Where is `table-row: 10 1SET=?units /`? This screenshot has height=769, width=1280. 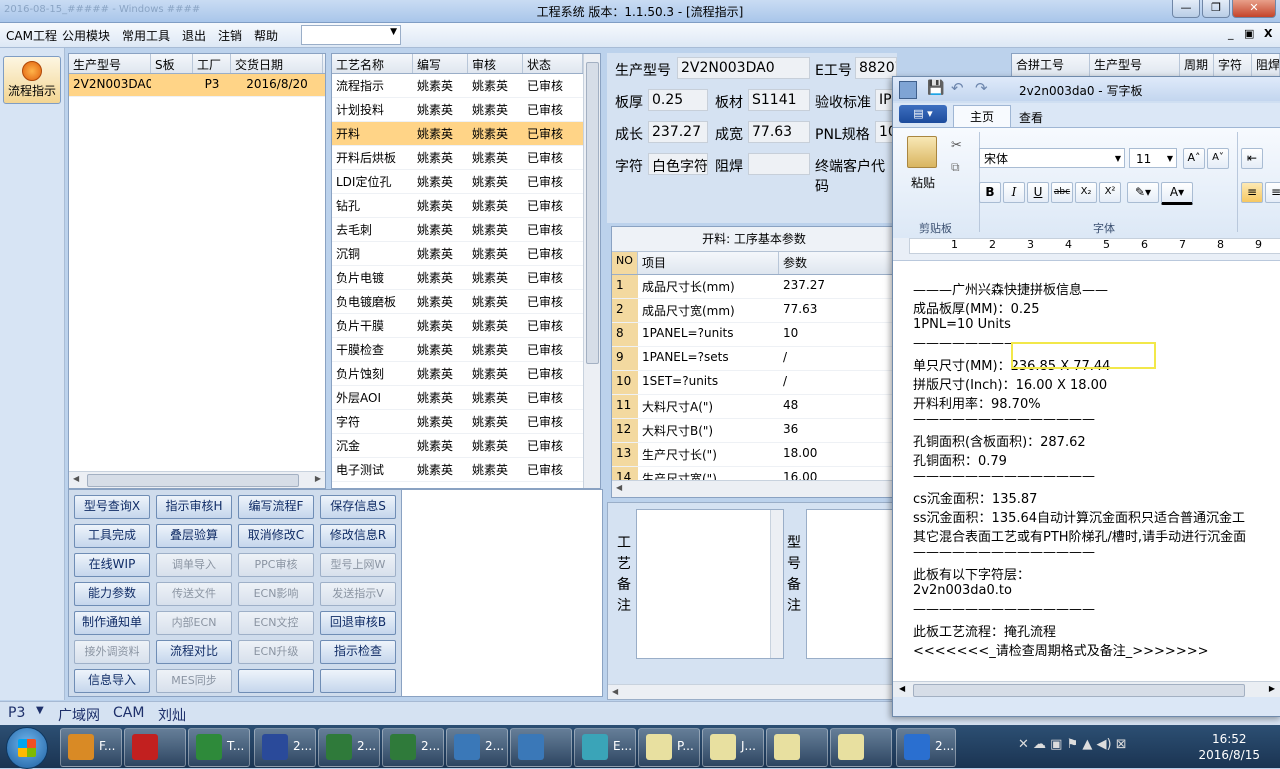
table-row: 10 1SET=?units / is located at coordinates (754, 383).